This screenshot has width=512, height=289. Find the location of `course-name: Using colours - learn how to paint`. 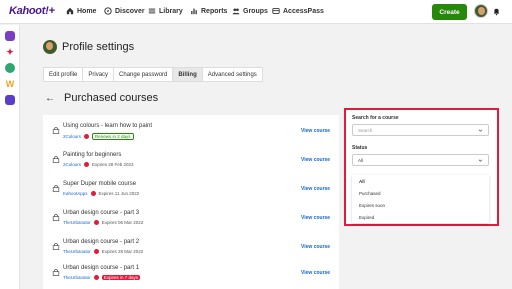

course-name: Using colours - learn how to paint is located at coordinates (108, 126).